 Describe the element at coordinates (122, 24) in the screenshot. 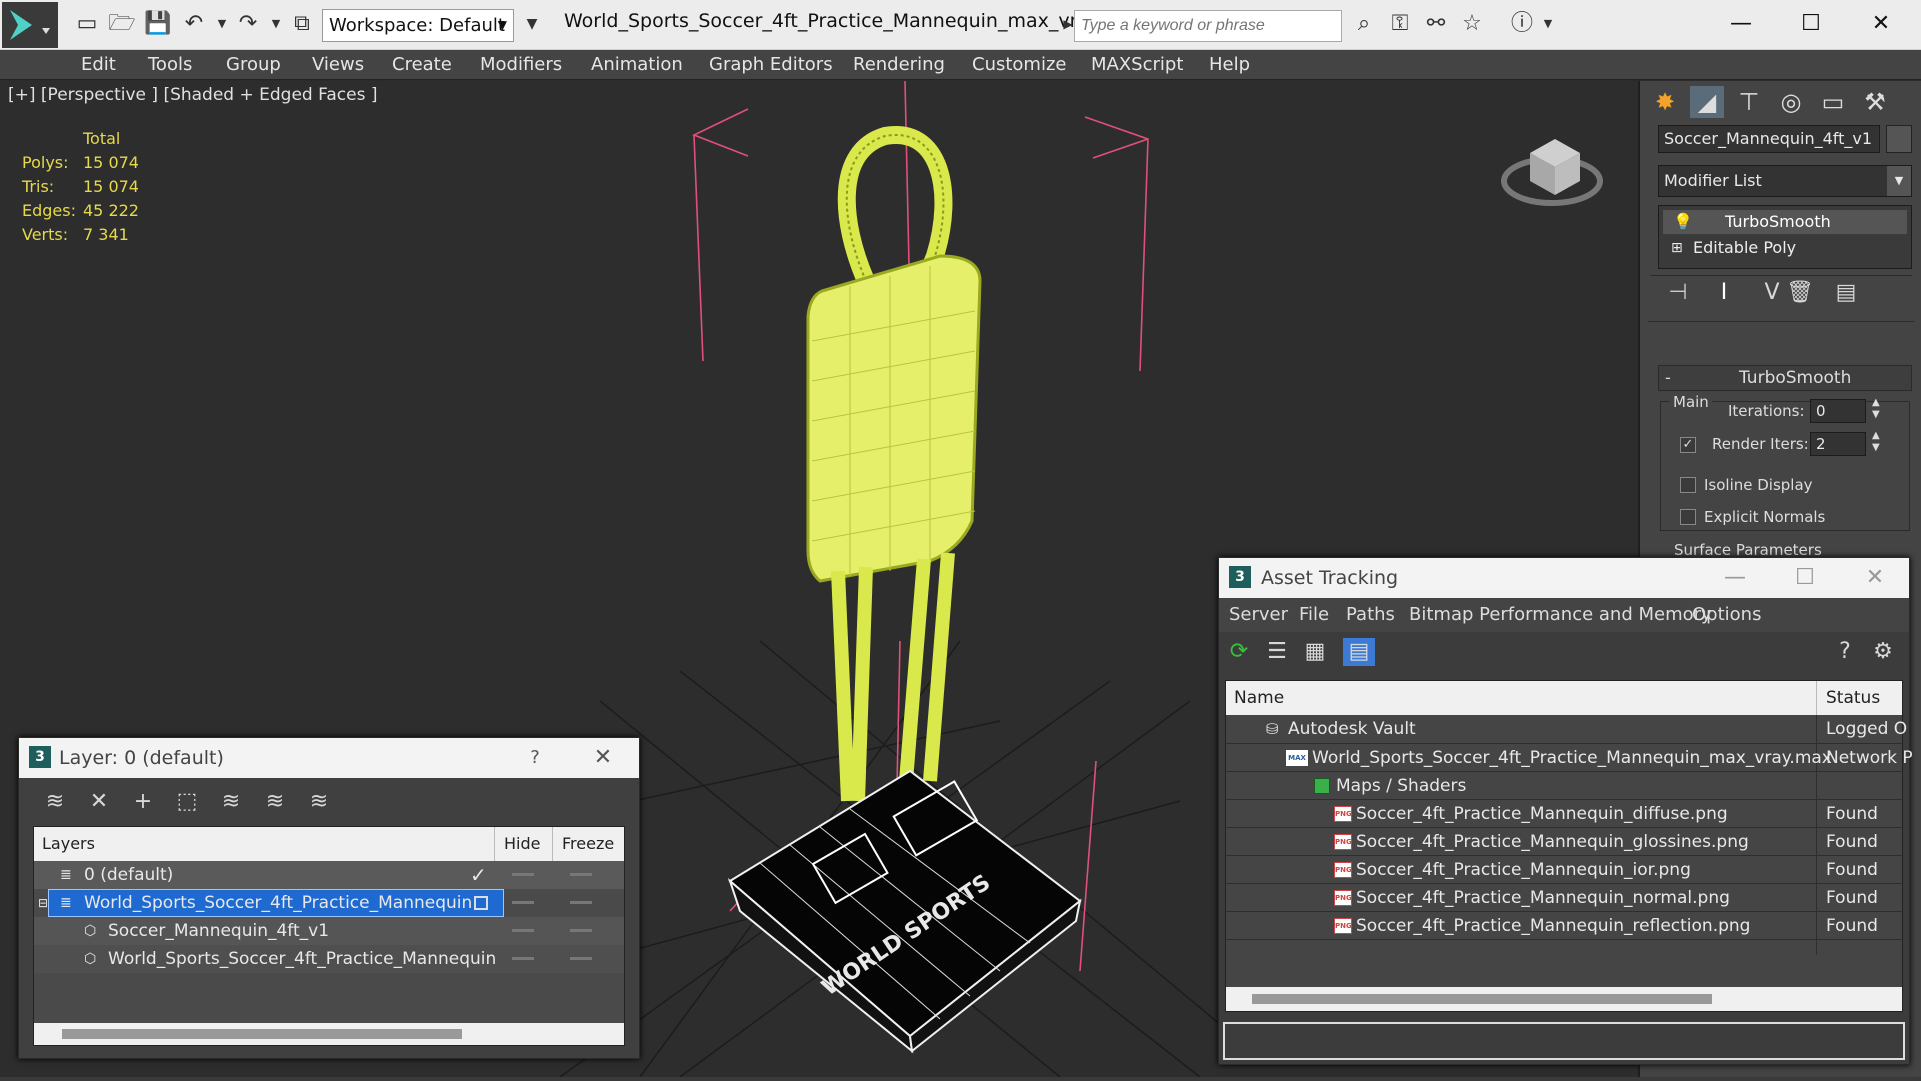

I see `open-file-icon: 🗁` at that location.